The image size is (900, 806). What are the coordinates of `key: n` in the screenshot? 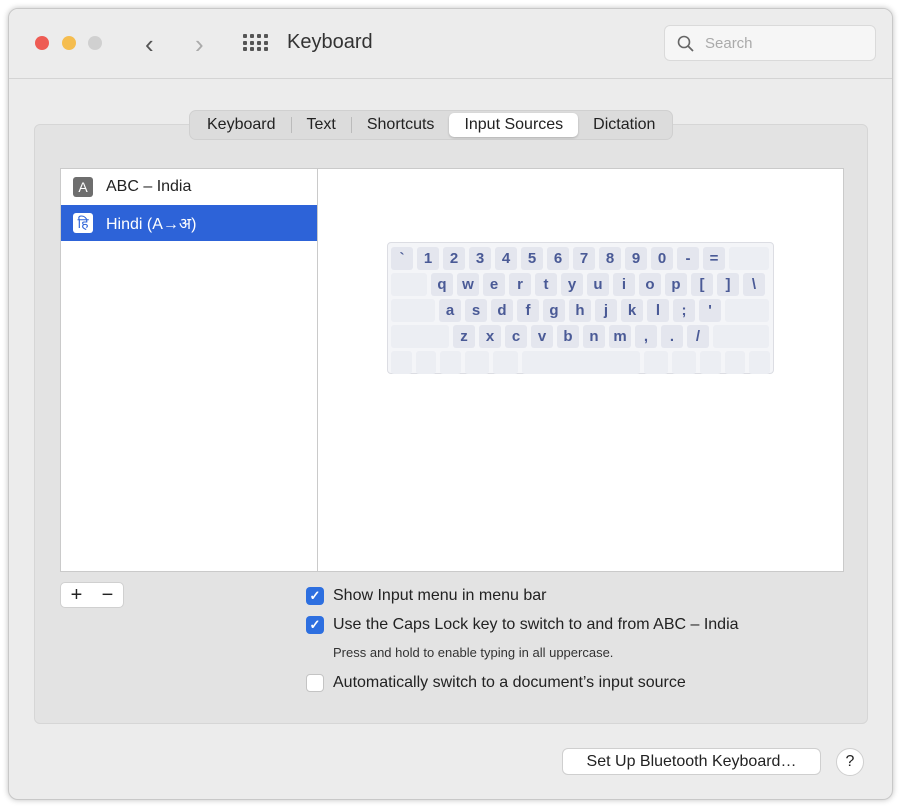 It's located at (594, 336).